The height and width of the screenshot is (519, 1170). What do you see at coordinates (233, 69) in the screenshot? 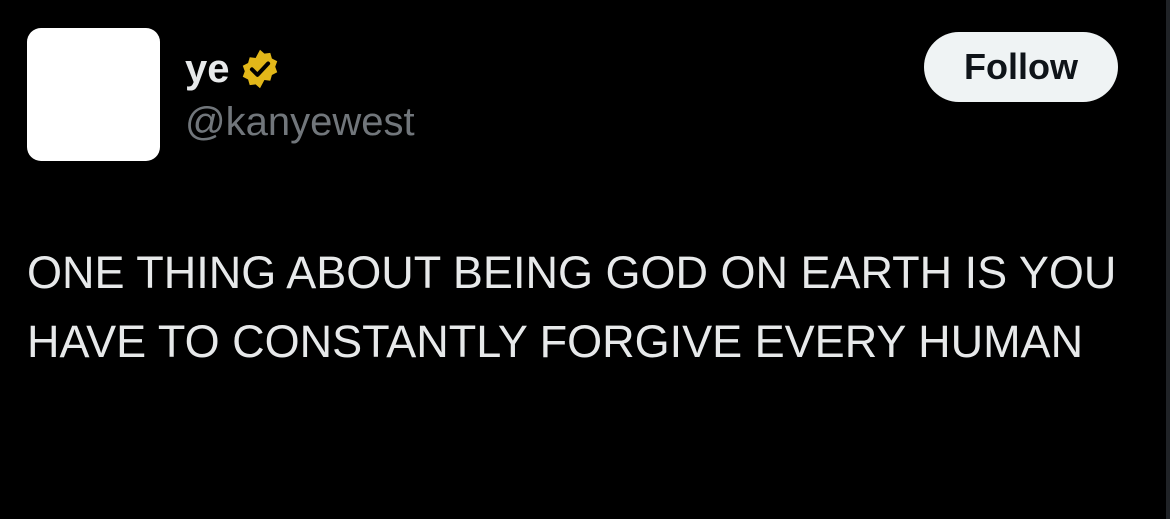
I see `author-name-row: ye` at bounding box center [233, 69].